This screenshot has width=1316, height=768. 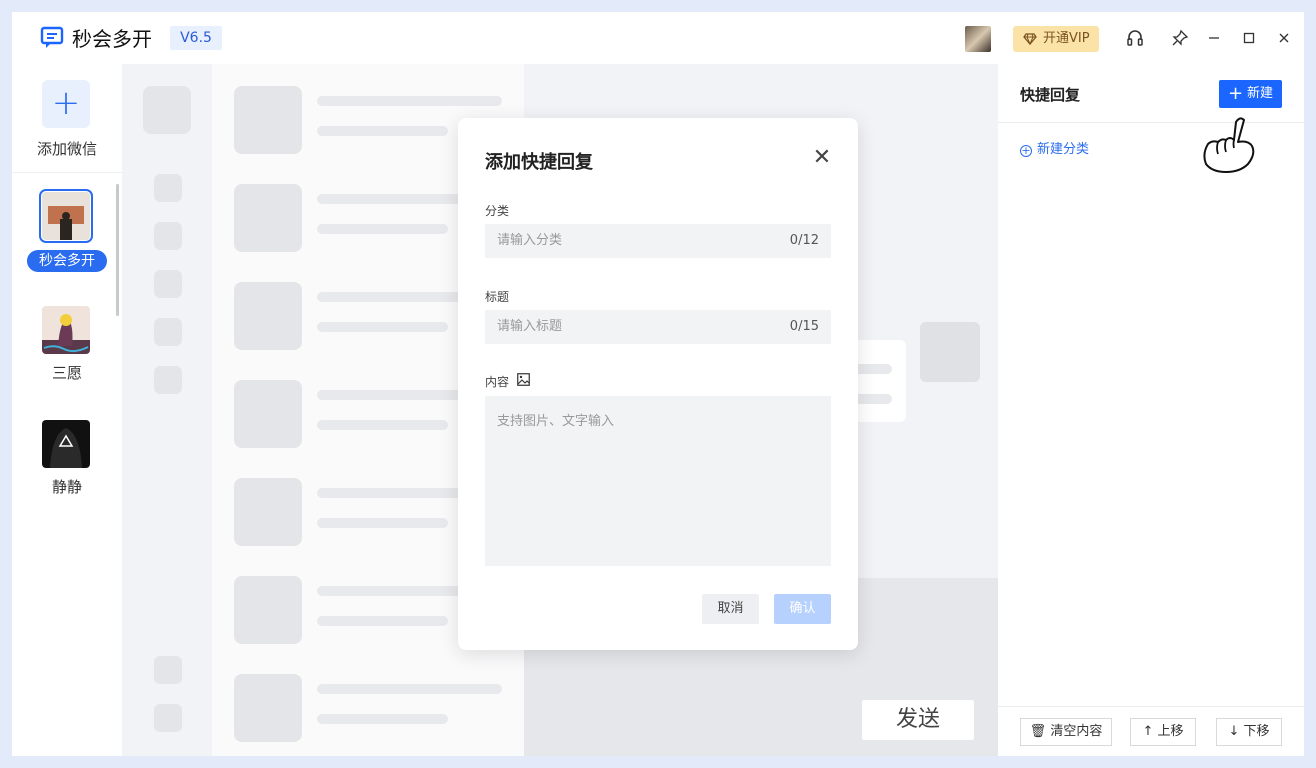 What do you see at coordinates (918, 720) in the screenshot?
I see `send-button: 发送` at bounding box center [918, 720].